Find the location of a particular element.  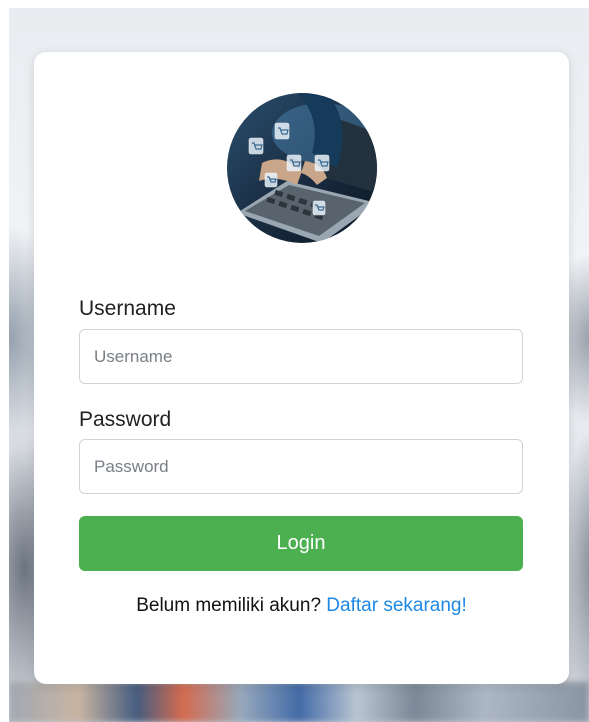

username-label: Username is located at coordinates (127, 308).